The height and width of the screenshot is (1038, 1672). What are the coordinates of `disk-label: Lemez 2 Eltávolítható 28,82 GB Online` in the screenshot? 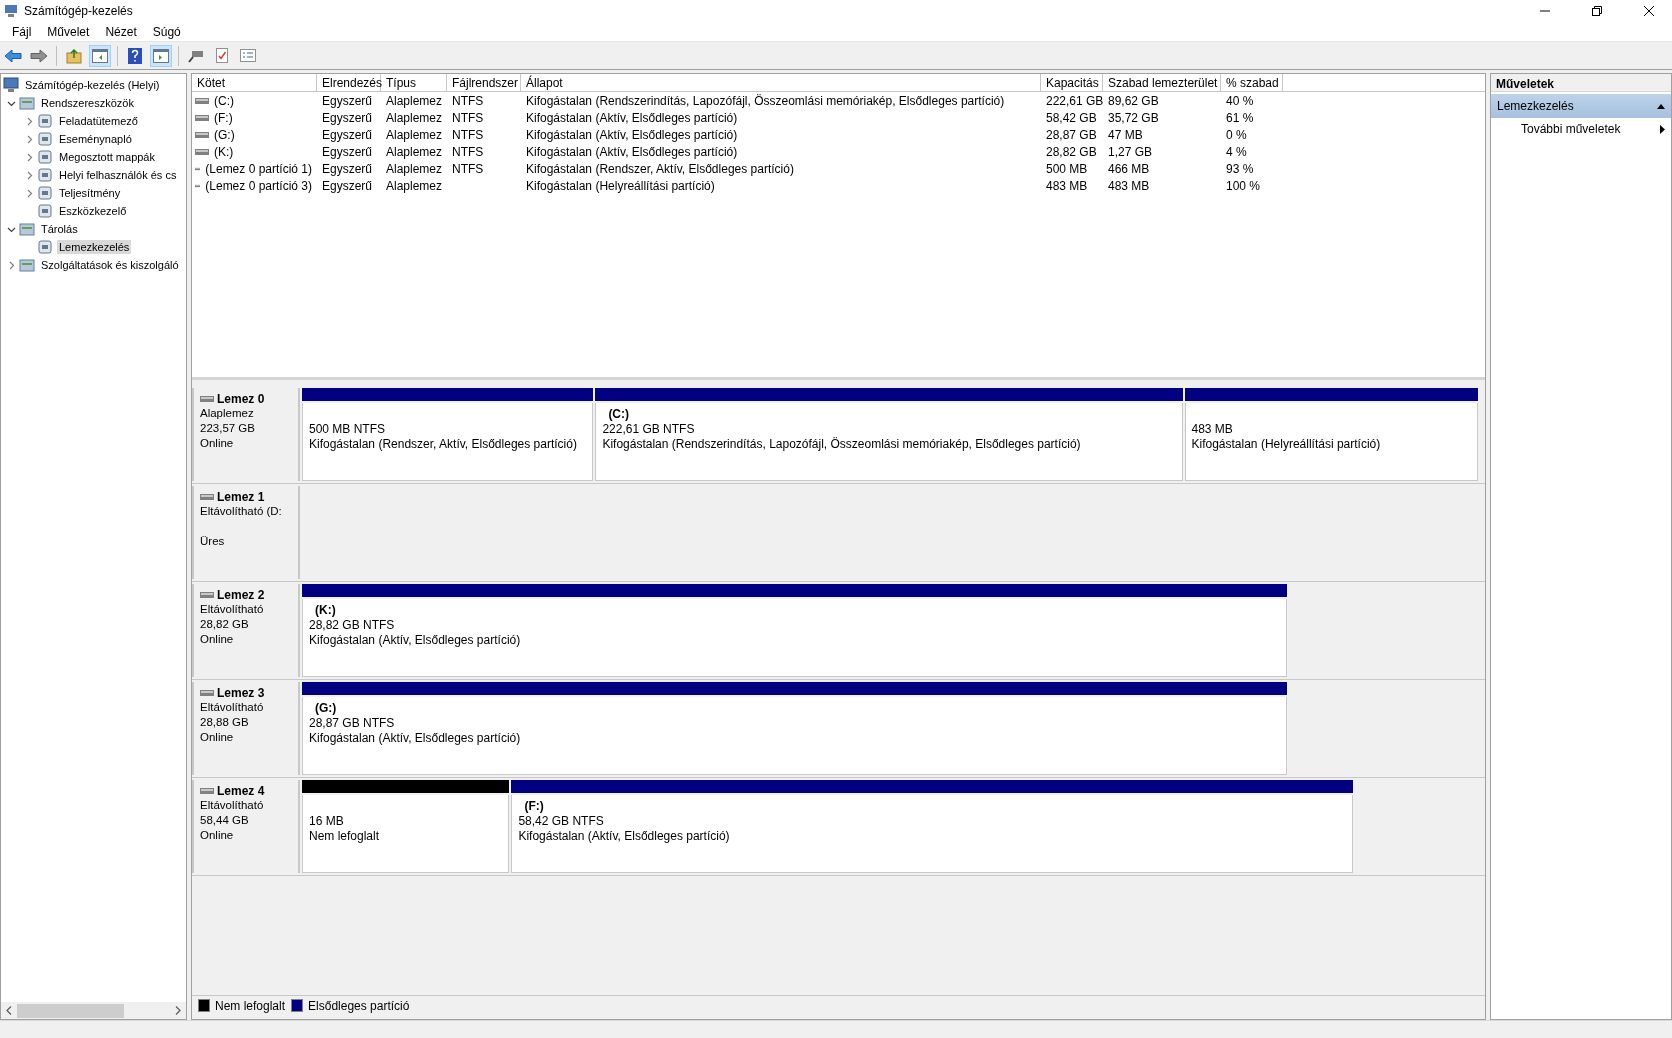 It's located at (246, 630).